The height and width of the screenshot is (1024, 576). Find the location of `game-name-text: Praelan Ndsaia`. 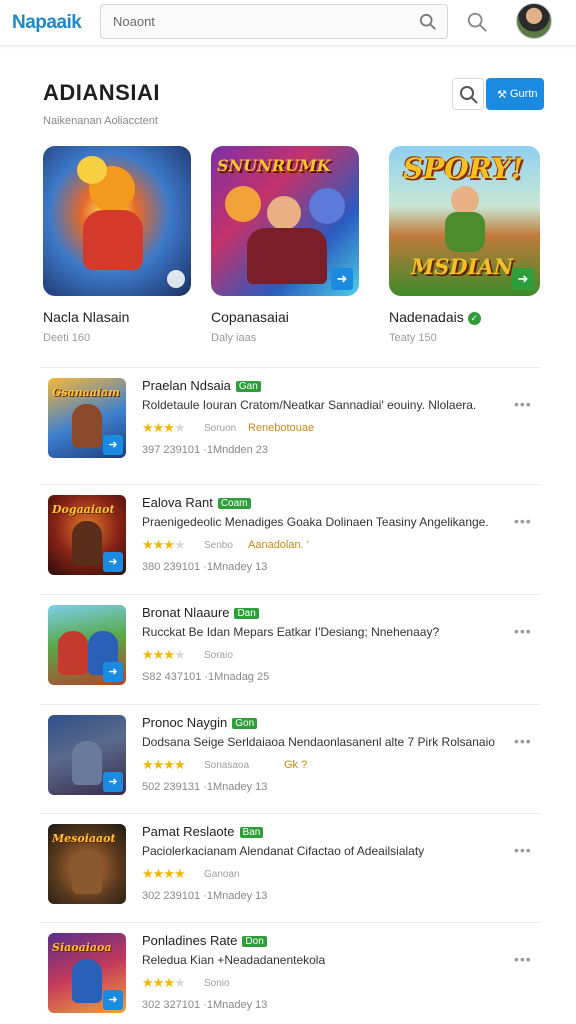

game-name-text: Praelan Ndsaia is located at coordinates (186, 385).